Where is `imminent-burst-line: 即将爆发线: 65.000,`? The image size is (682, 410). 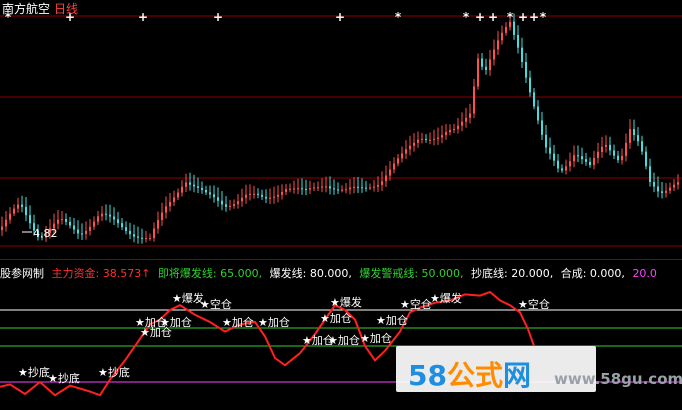 imminent-burst-line: 即将爆发线: 65.000, is located at coordinates (210, 273).